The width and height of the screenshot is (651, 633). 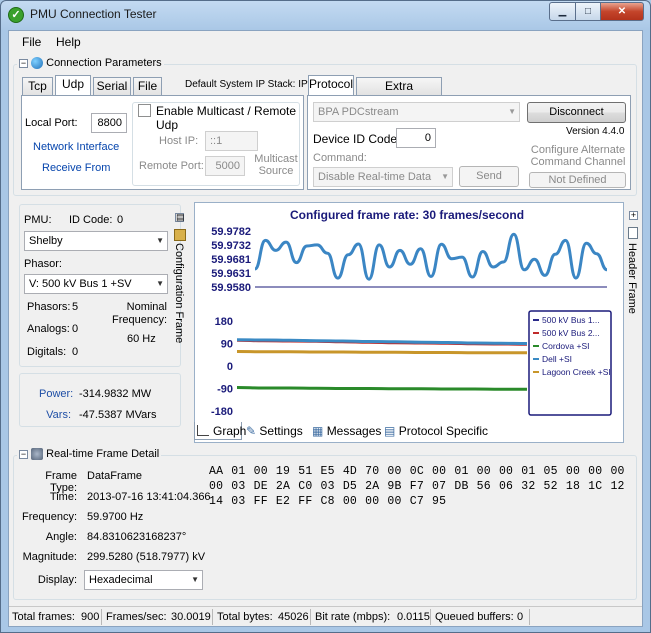 I want to click on realtime-header: − Real-time Frame Detail, so click(x=89, y=454).